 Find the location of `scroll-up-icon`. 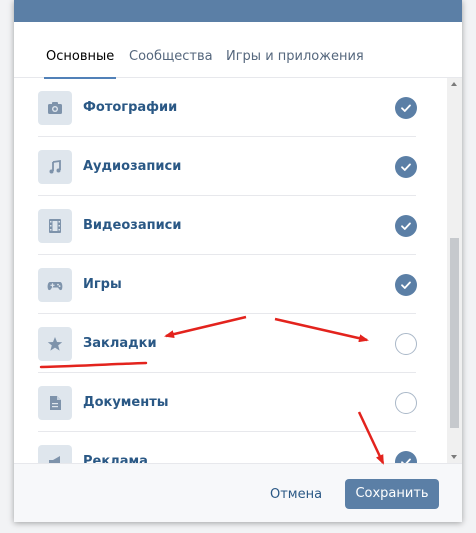

scroll-up-icon is located at coordinates (454, 84).